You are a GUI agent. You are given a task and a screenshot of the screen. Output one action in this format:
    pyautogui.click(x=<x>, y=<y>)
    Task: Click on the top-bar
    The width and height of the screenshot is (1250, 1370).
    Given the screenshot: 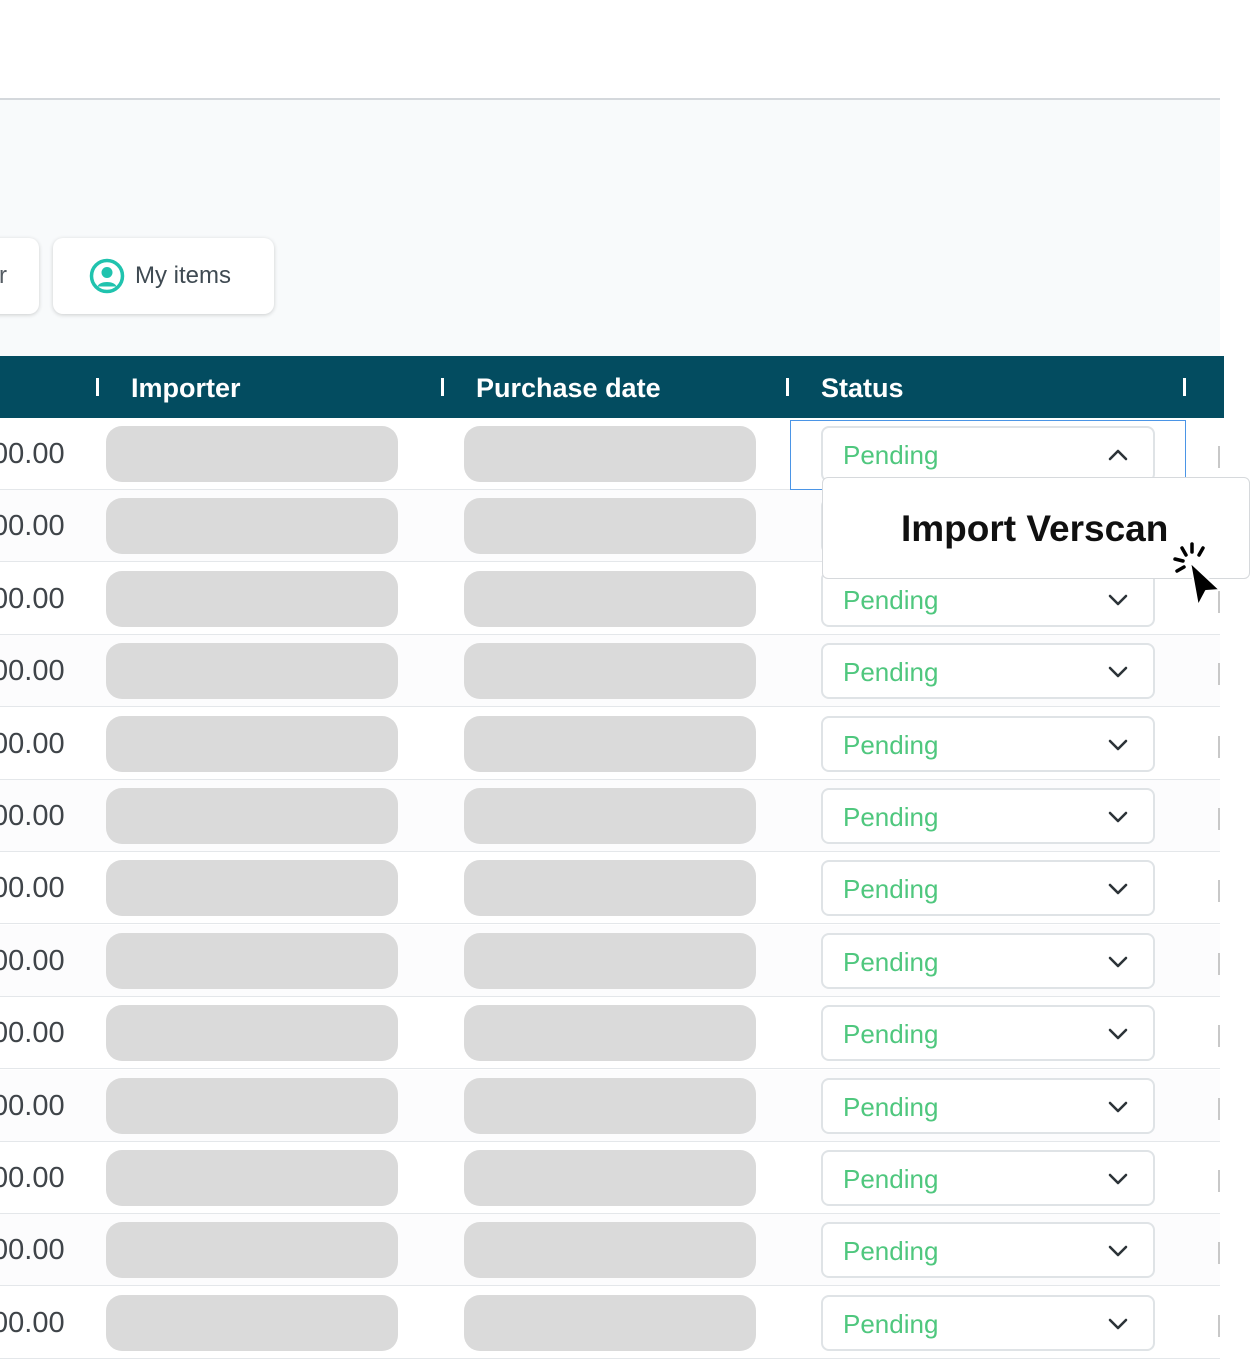 What is the action you would take?
    pyautogui.click(x=625, y=49)
    